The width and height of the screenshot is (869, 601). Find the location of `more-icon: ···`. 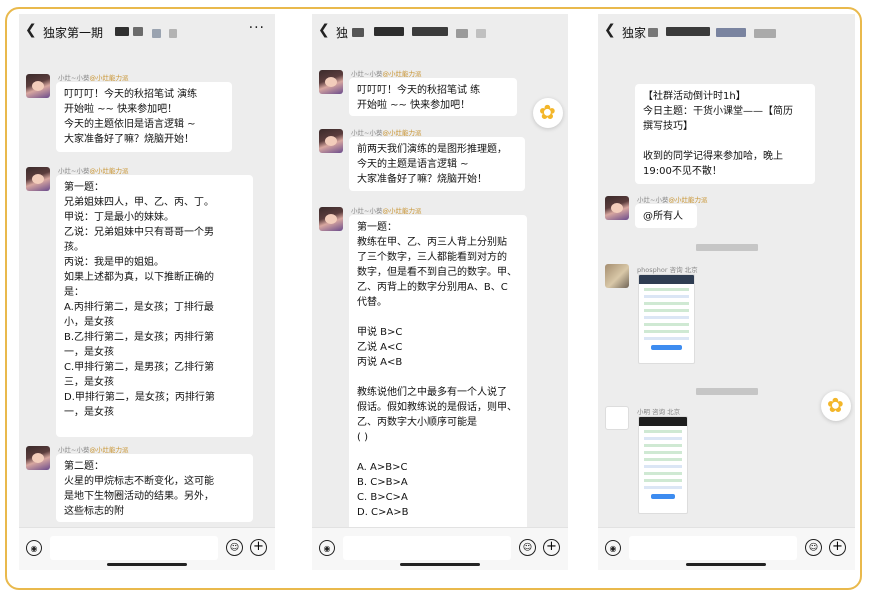

more-icon: ··· is located at coordinates (257, 28).